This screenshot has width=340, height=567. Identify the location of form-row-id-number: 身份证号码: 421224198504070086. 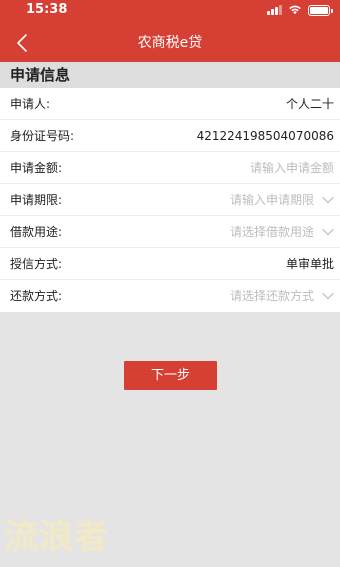
(170, 136).